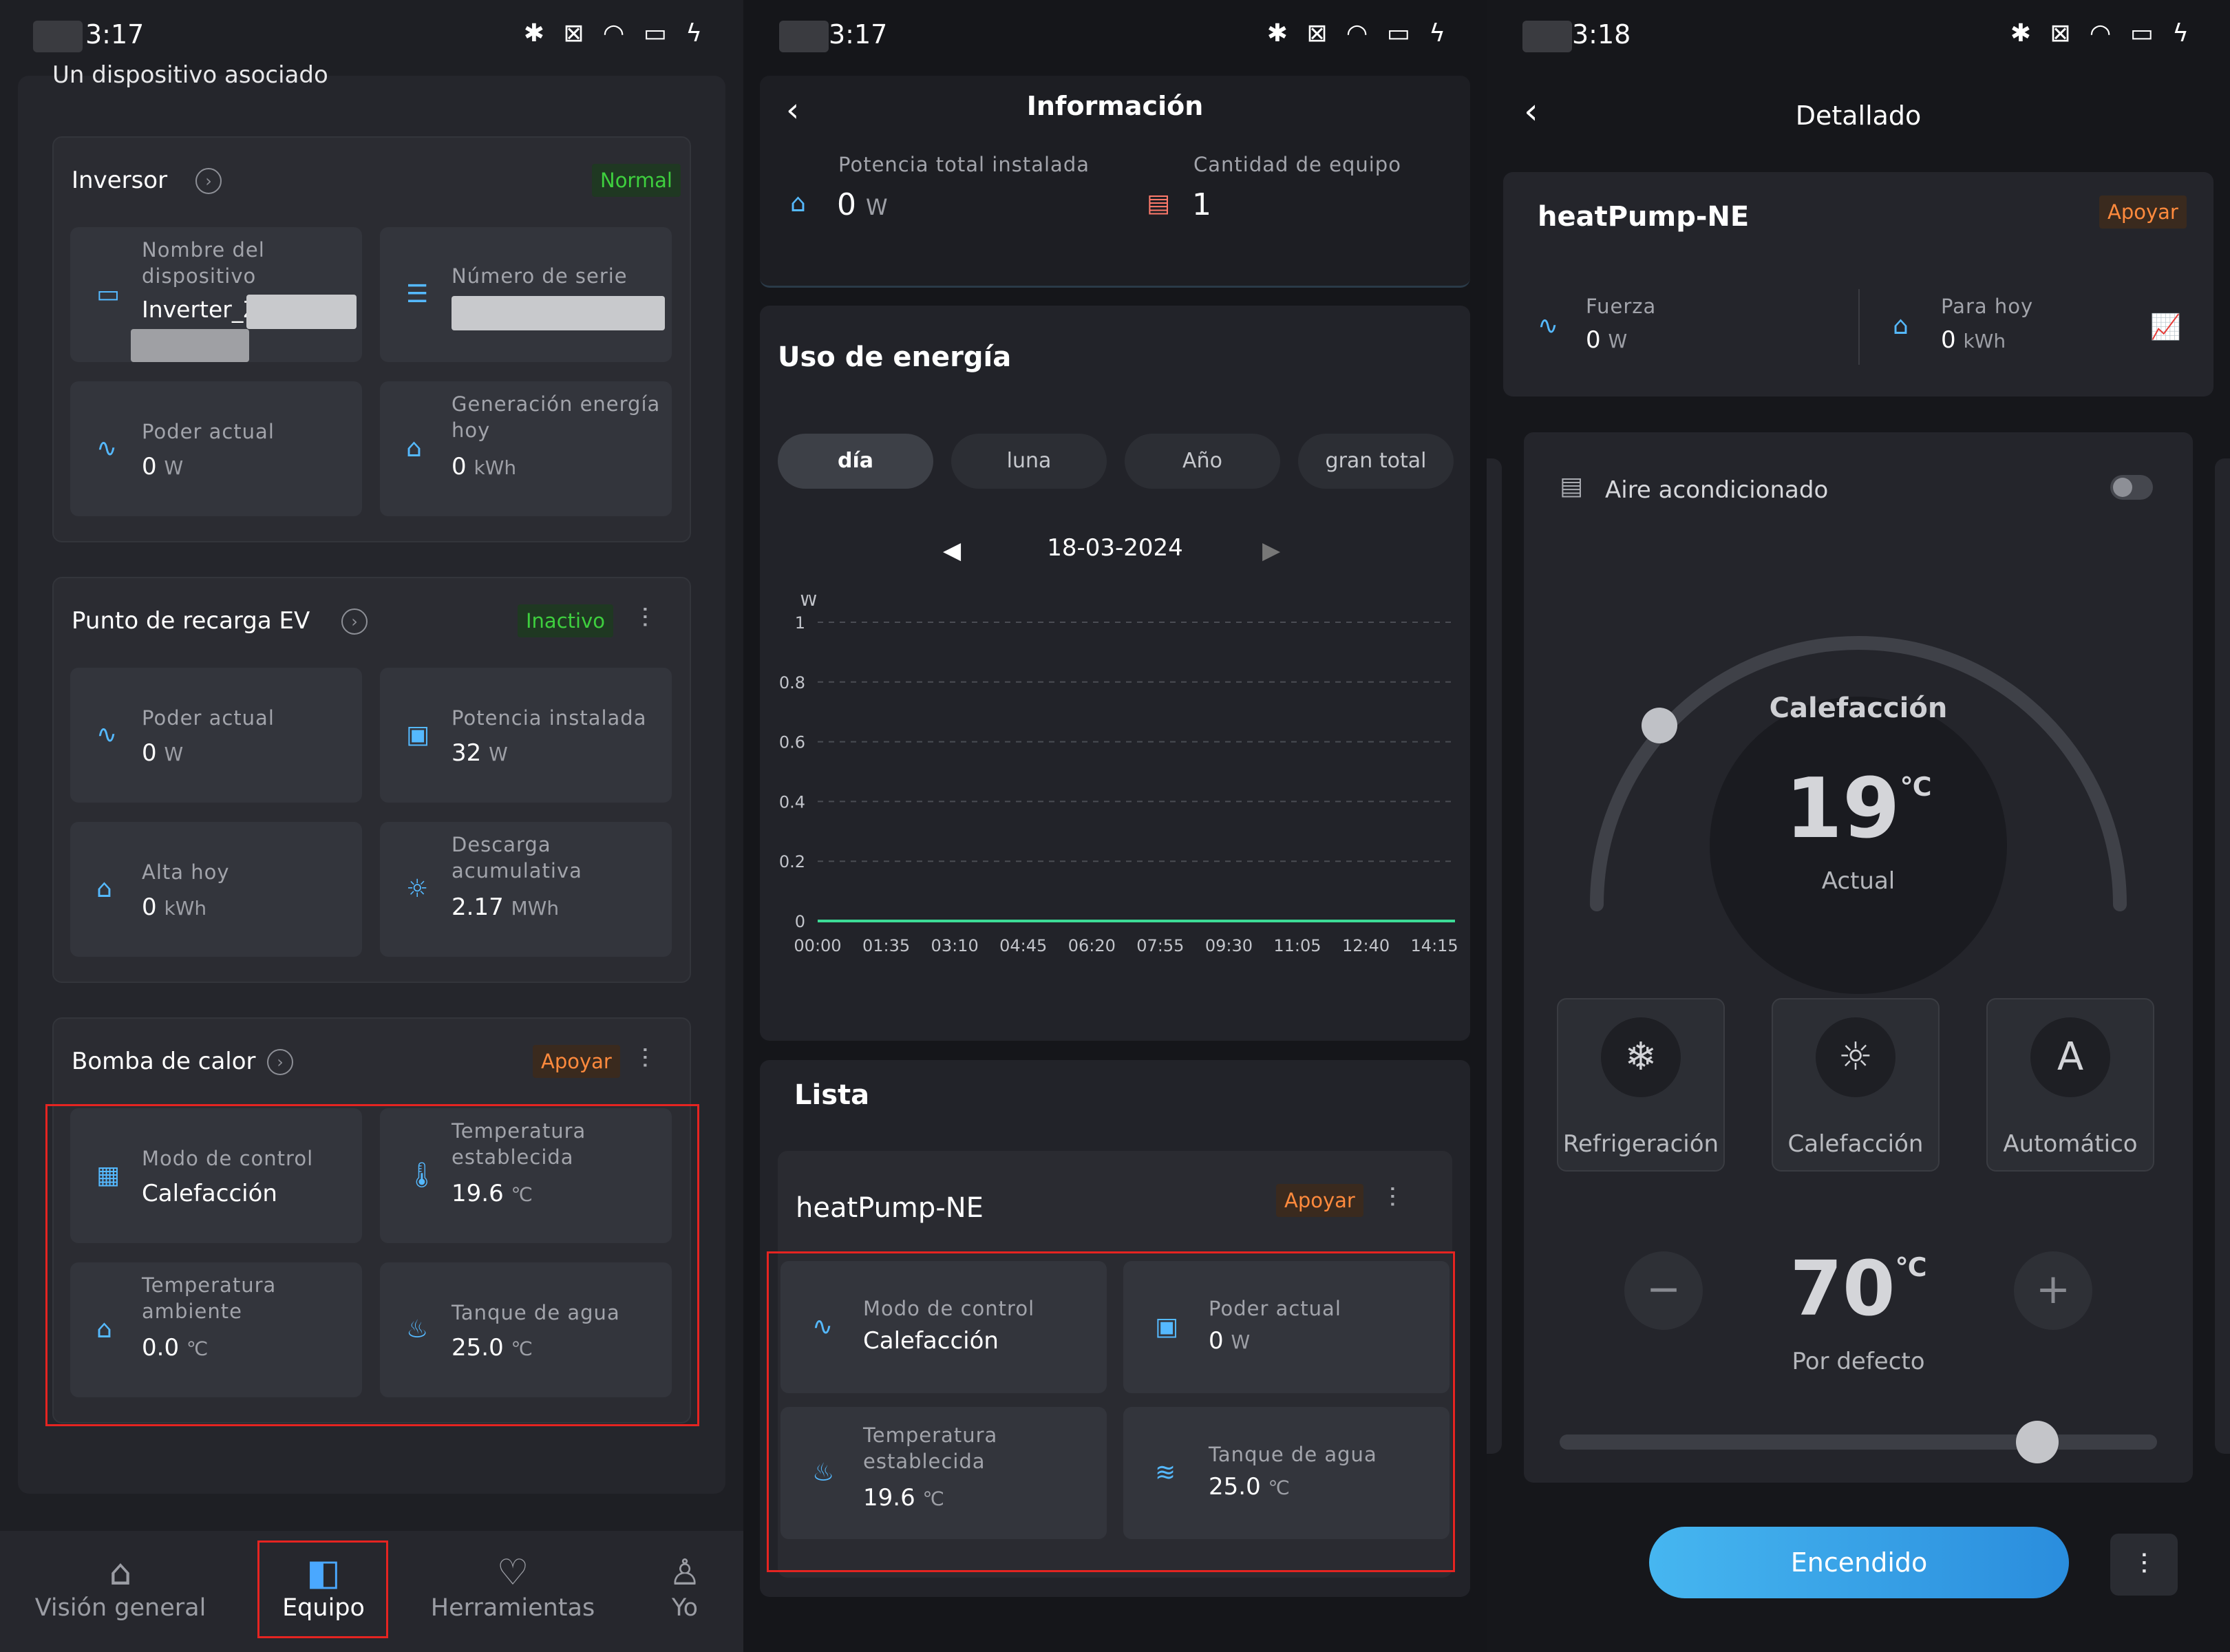  What do you see at coordinates (1855, 1057) in the screenshot?
I see `sun-icon: ☼` at bounding box center [1855, 1057].